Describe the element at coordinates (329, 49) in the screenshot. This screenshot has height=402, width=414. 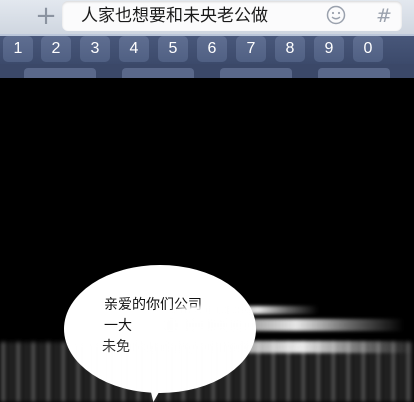
I see `number-key: 9` at that location.